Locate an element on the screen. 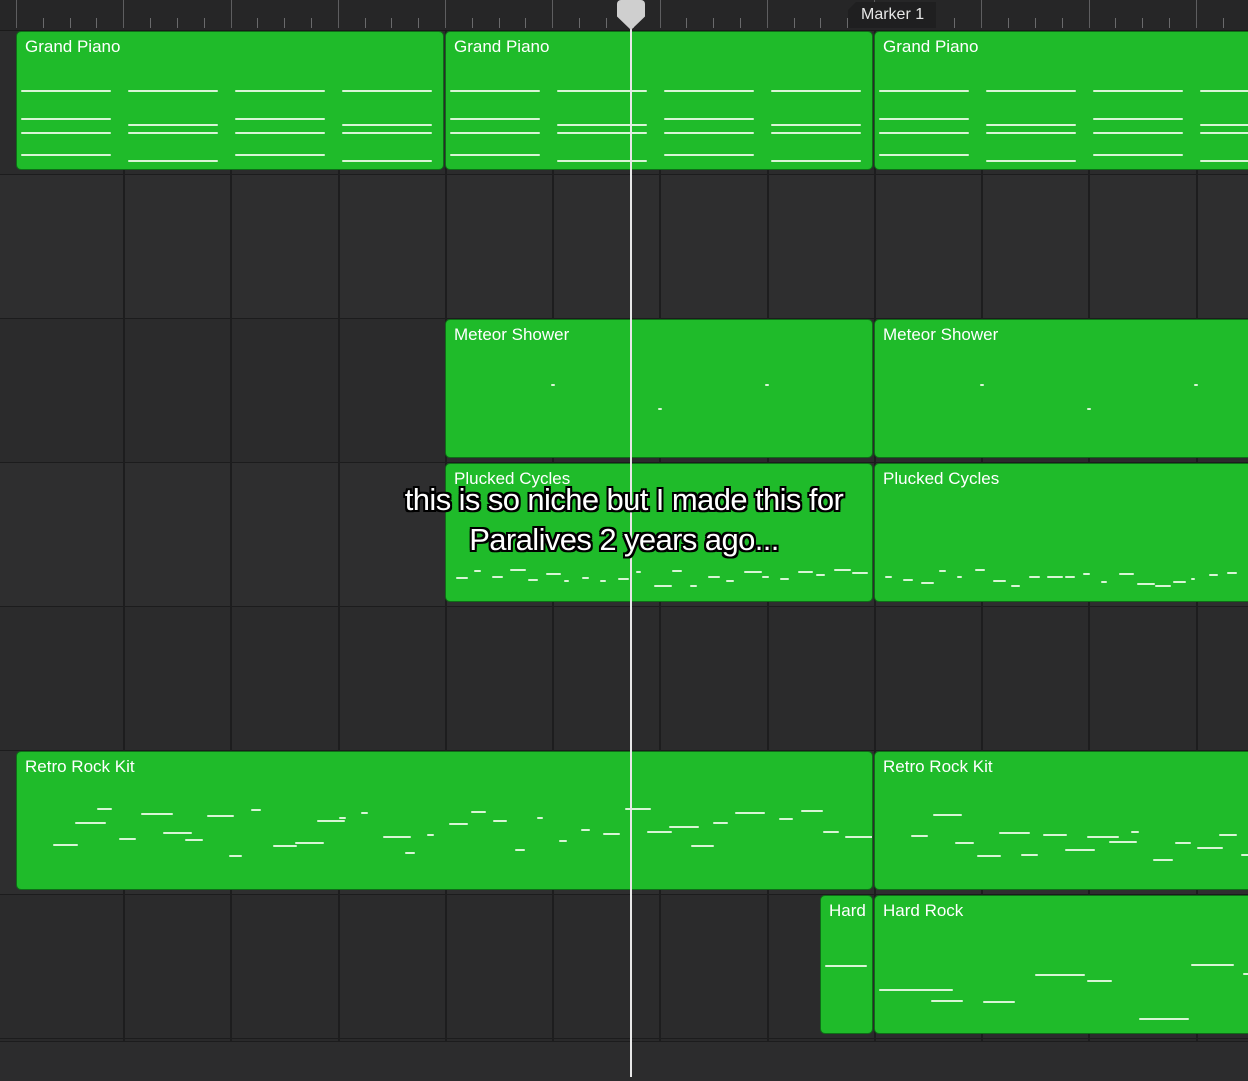 Image resolution: width=1248 pixels, height=1081 pixels. region-hard-short: Hard is located at coordinates (846, 964).